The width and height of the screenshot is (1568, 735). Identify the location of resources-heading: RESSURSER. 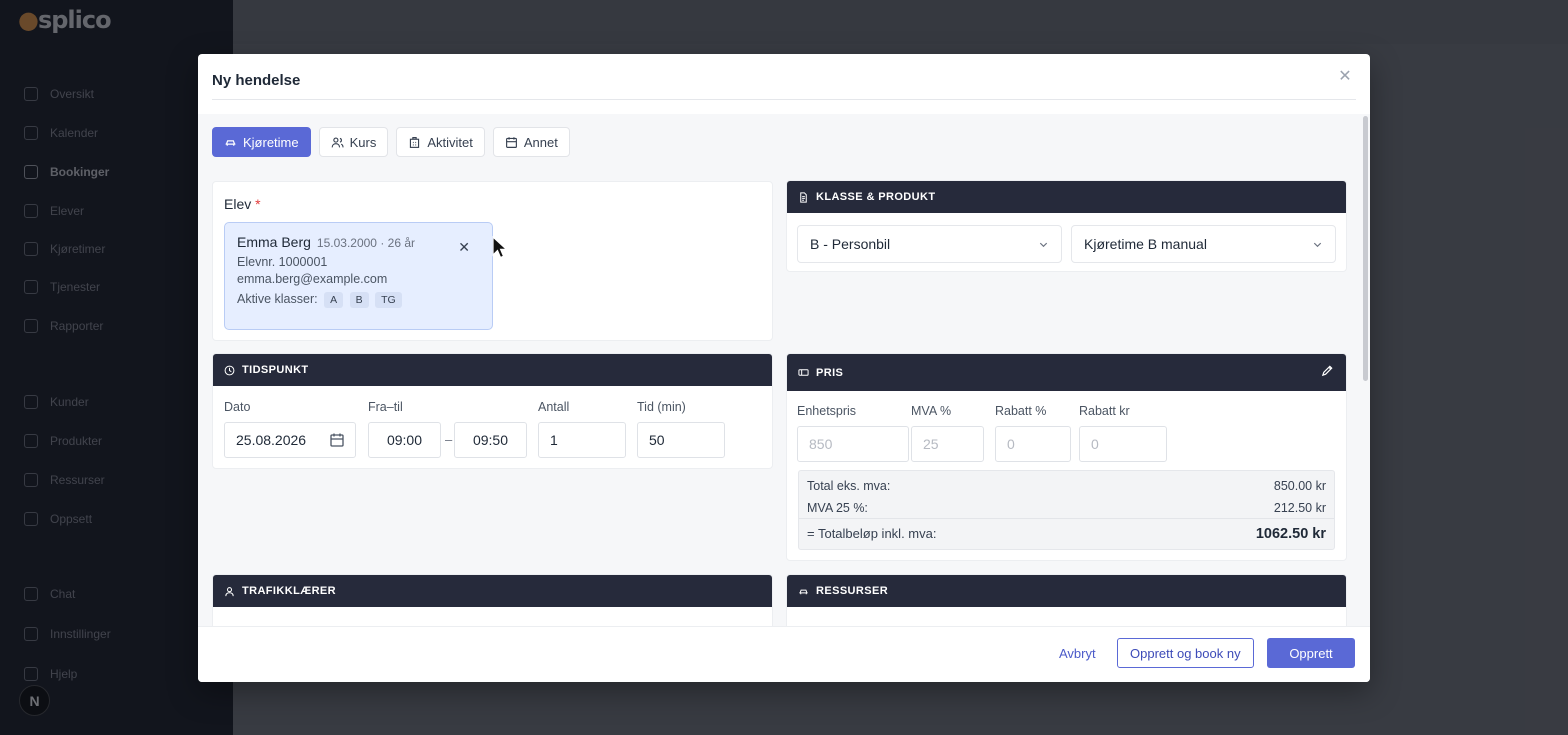
(852, 591).